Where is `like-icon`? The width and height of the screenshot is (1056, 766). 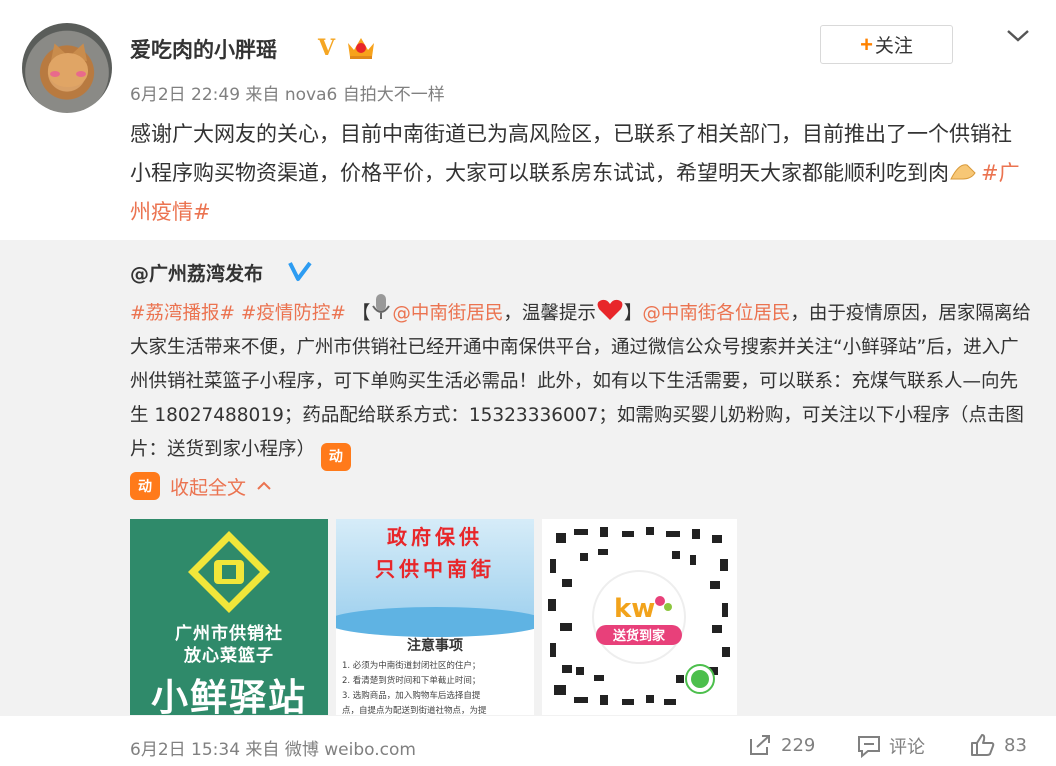 like-icon is located at coordinates (983, 745).